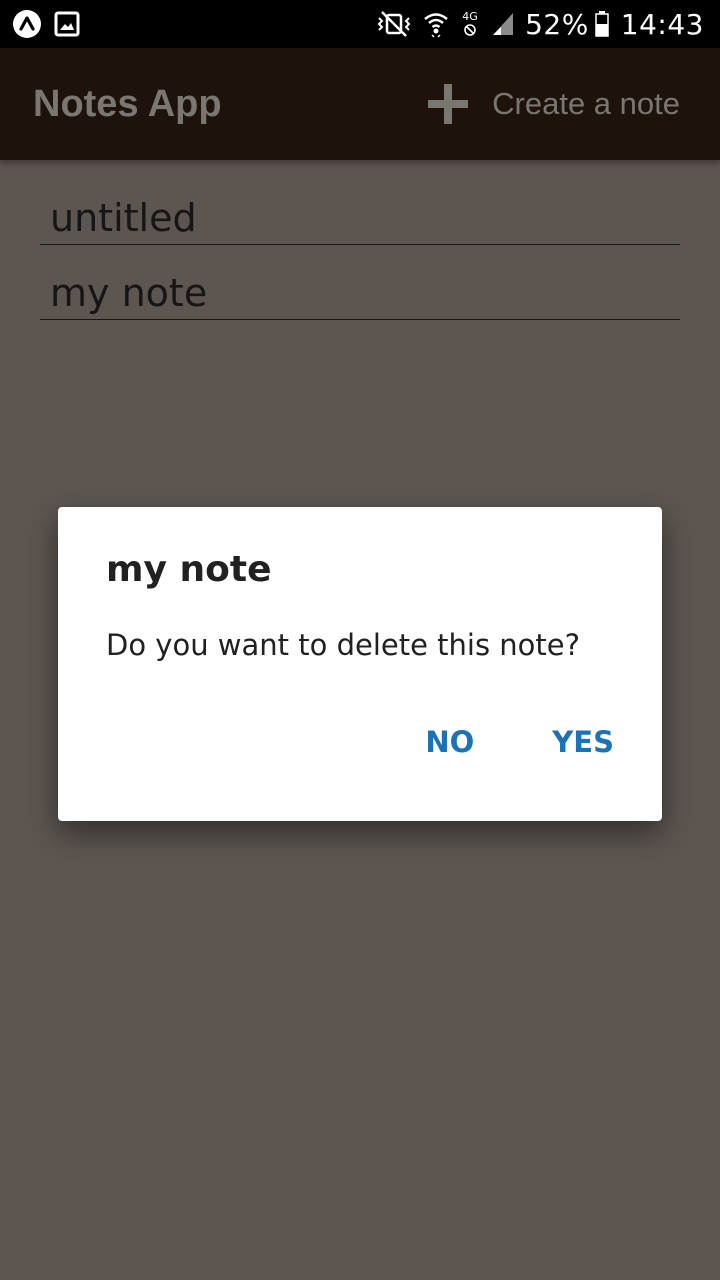 This screenshot has height=1280, width=720. I want to click on note-list-item: my note, so click(360, 282).